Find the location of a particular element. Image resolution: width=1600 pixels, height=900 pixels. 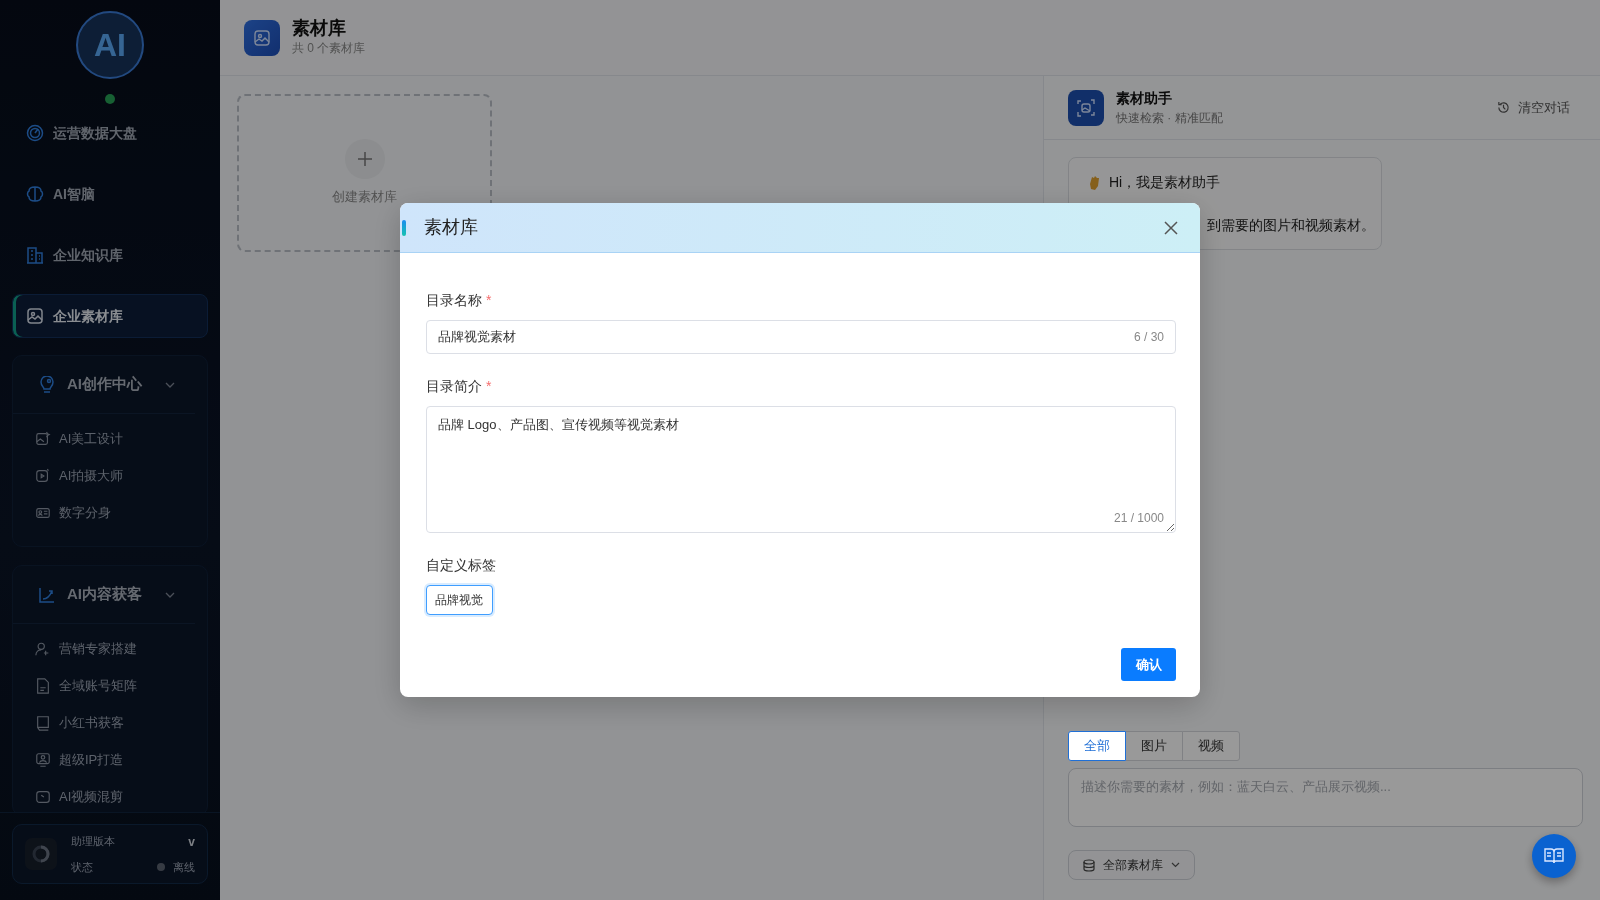

menu-item: AI视频混剪 is located at coordinates (110, 795).